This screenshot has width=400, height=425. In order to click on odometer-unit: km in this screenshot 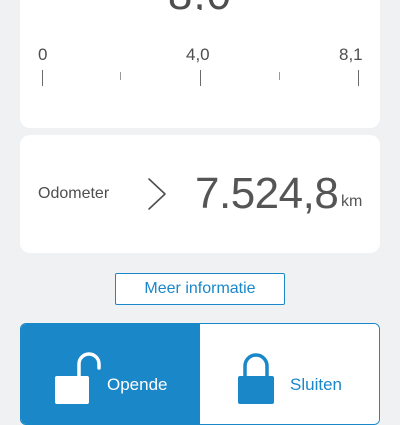, I will do `click(352, 201)`.